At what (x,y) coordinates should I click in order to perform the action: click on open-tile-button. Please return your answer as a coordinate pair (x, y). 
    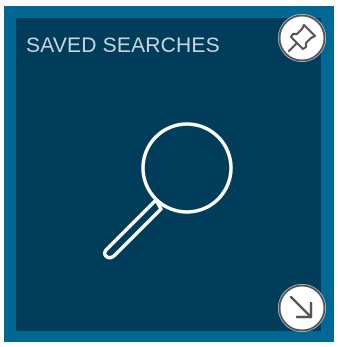
    Looking at the image, I should click on (302, 308).